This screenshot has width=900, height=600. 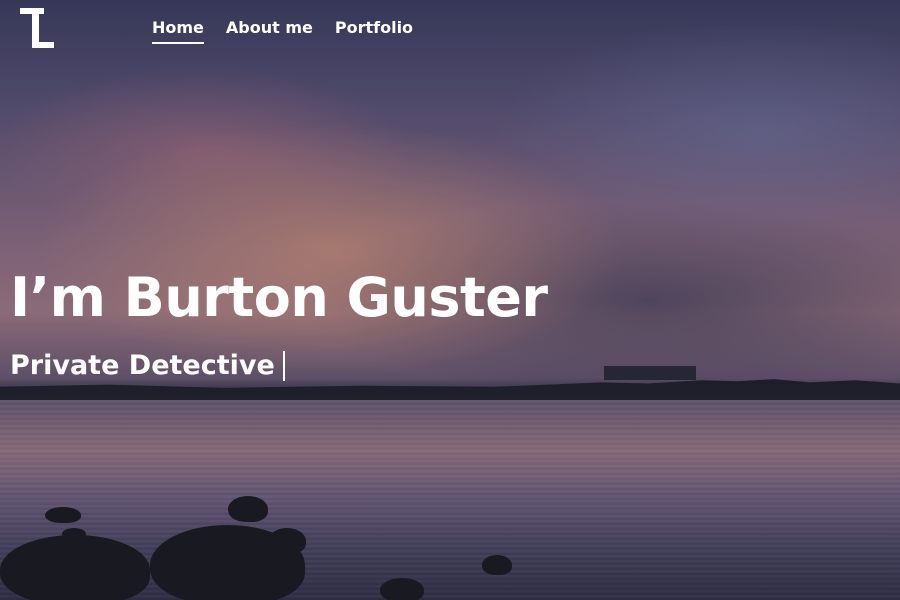 What do you see at coordinates (279, 297) in the screenshot?
I see `hero-headline: I’m Burton Guster` at bounding box center [279, 297].